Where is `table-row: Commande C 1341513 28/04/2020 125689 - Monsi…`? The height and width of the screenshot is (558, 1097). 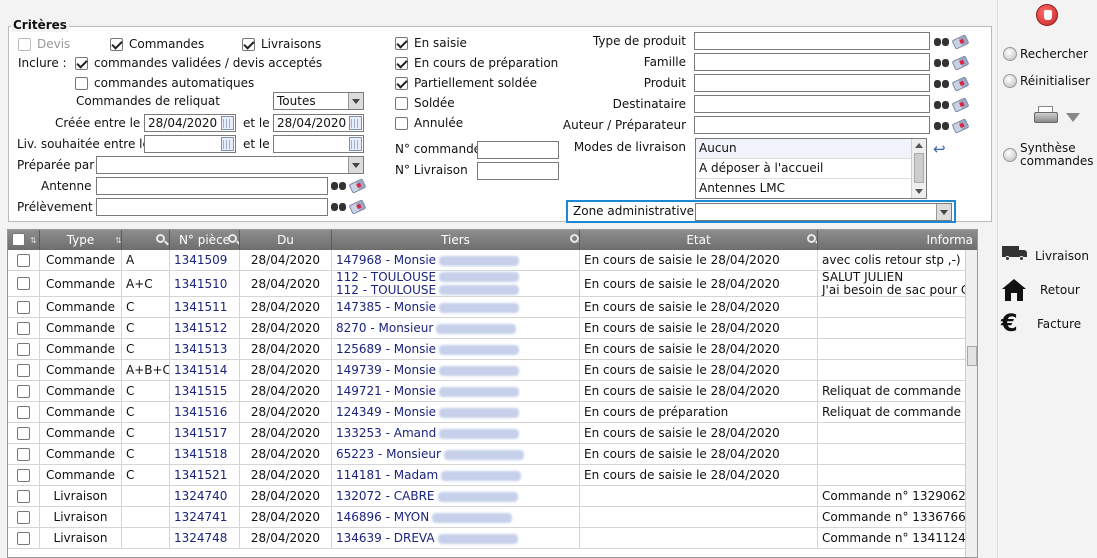
table-row: Commande C 1341513 28/04/2020 125689 - Monsi… is located at coordinates (487, 349).